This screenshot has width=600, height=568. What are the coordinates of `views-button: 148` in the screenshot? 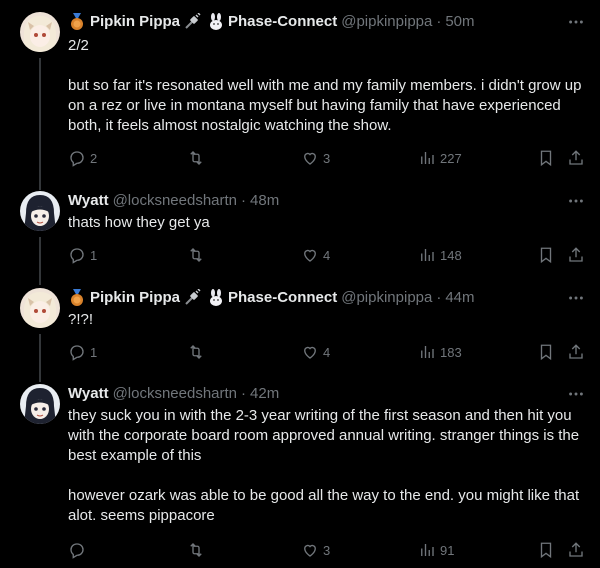 It's located at (440, 255).